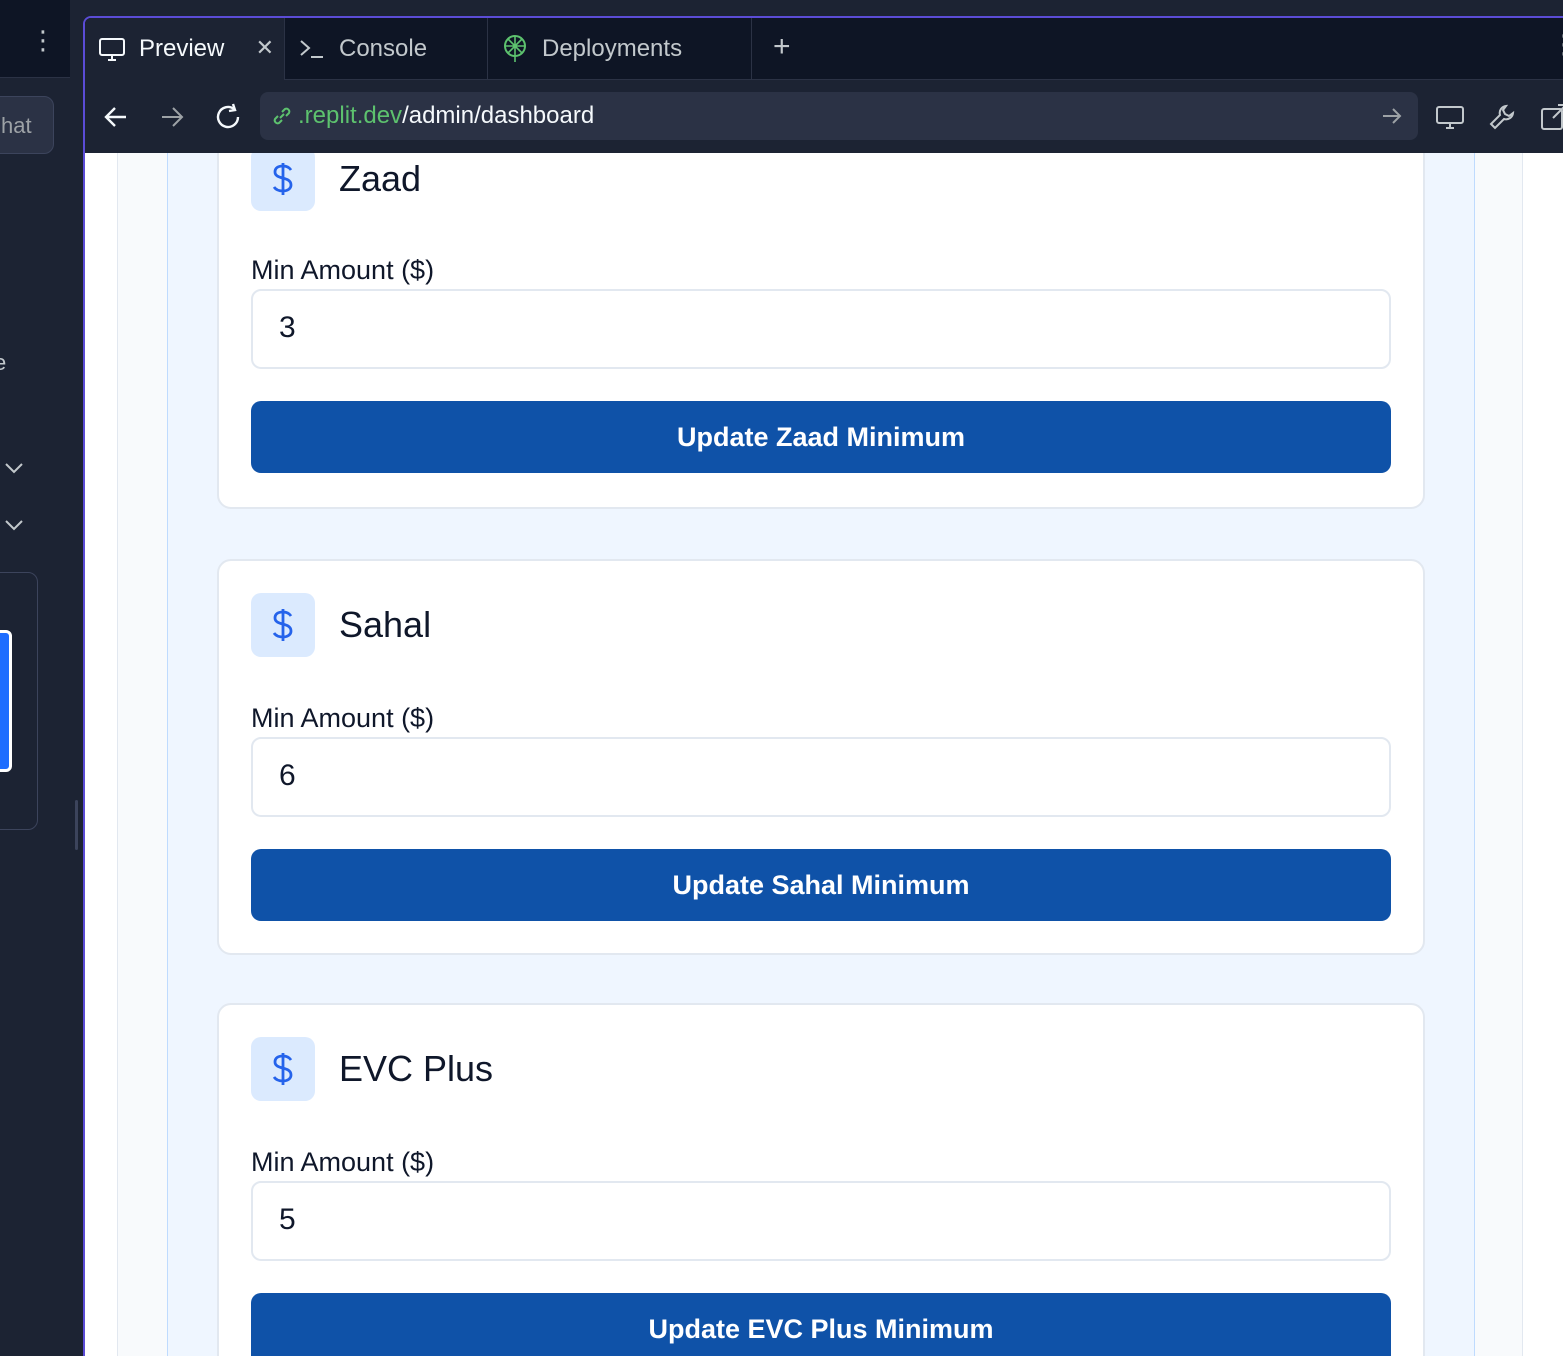 The width and height of the screenshot is (1563, 1356). Describe the element at coordinates (3, 362) in the screenshot. I see `left-panel-partial-text: e` at that location.